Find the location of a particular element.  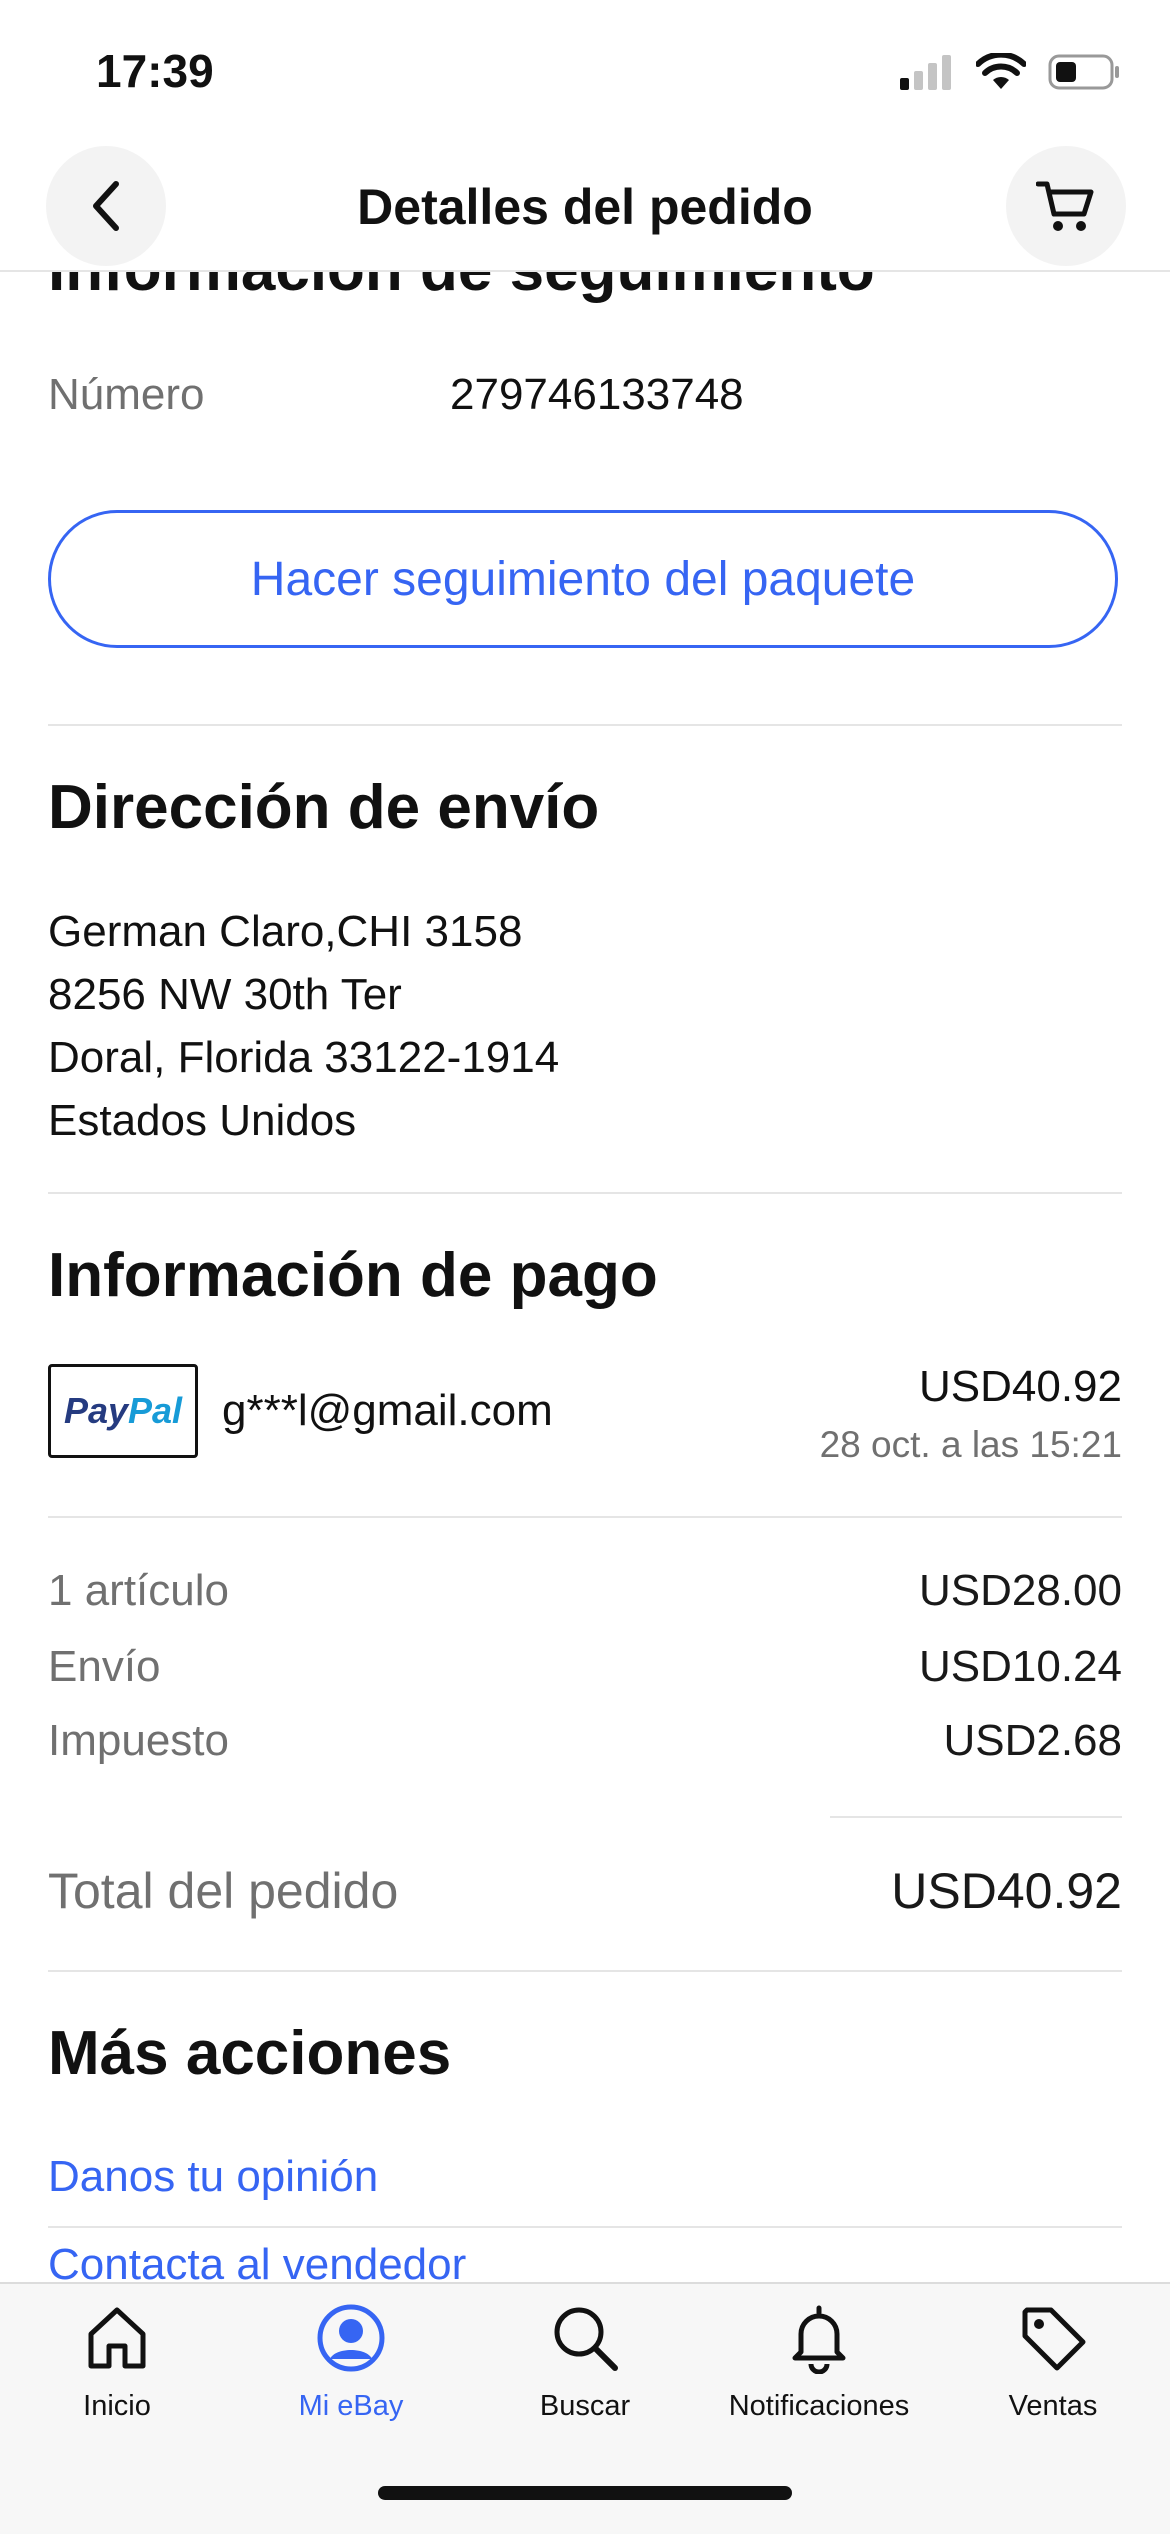

nav-label: Notificaciones is located at coordinates (819, 2406).